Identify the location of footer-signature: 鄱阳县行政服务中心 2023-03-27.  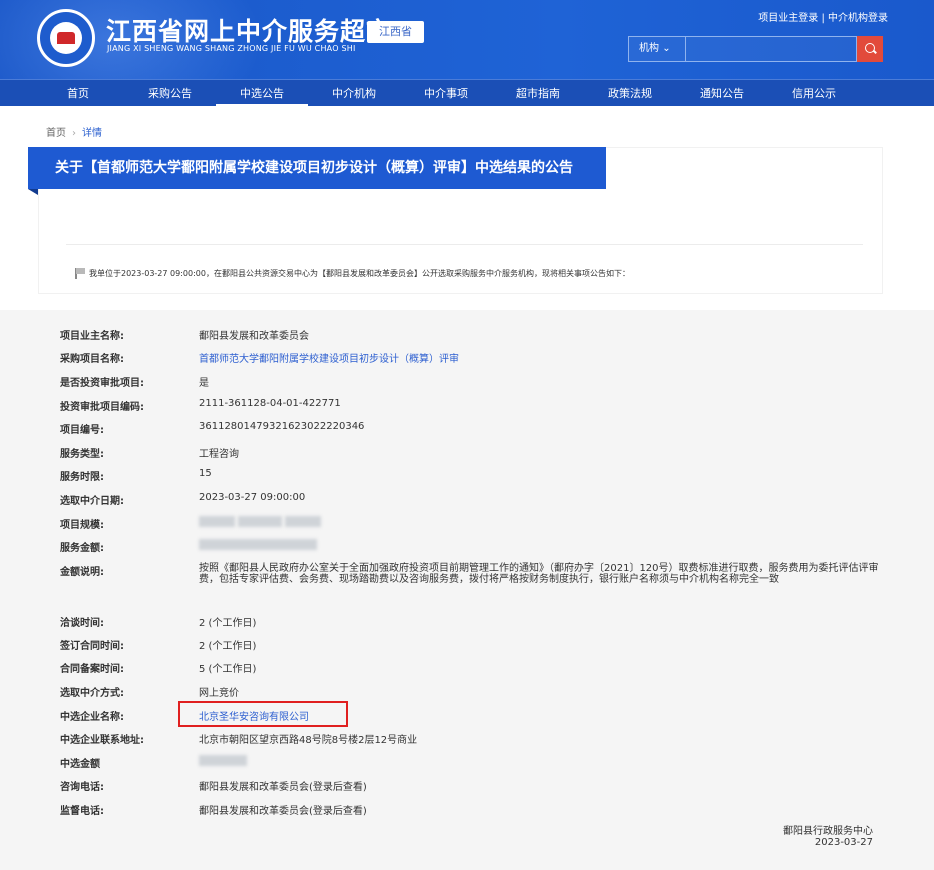
(828, 837).